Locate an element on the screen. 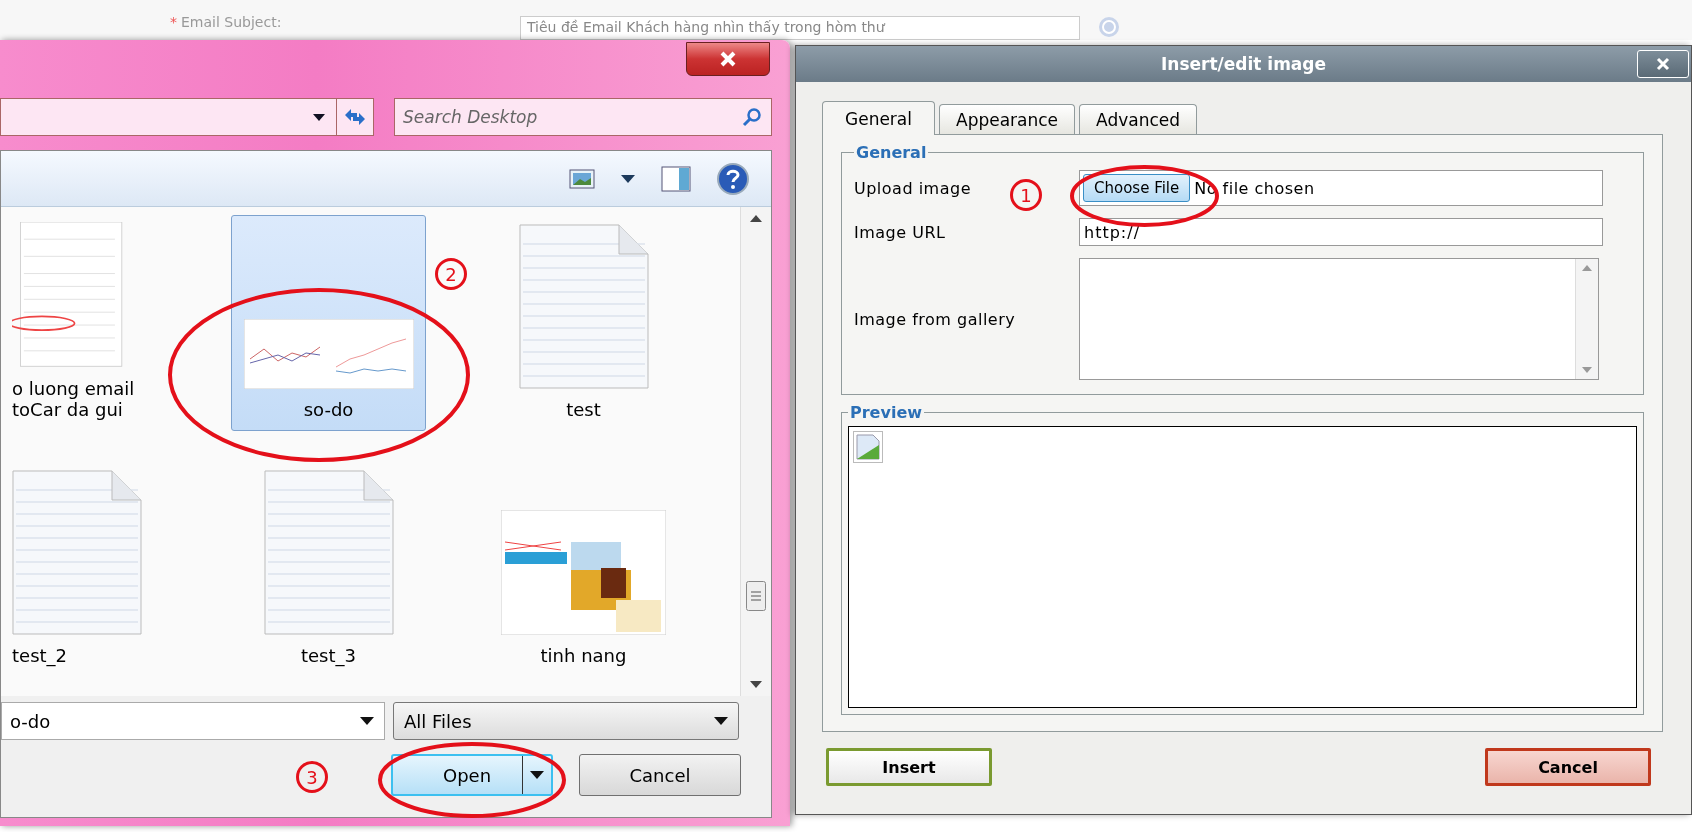 Image resolution: width=1692 pixels, height=832 pixels. tab: General is located at coordinates (878, 118).